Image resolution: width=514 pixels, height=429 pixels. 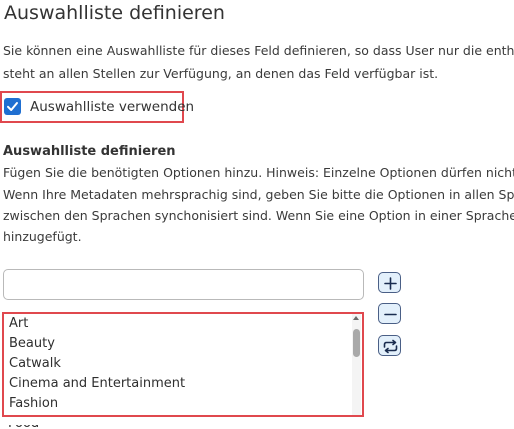 What do you see at coordinates (97, 384) in the screenshot?
I see `list-item: Cinema and Entertainment` at bounding box center [97, 384].